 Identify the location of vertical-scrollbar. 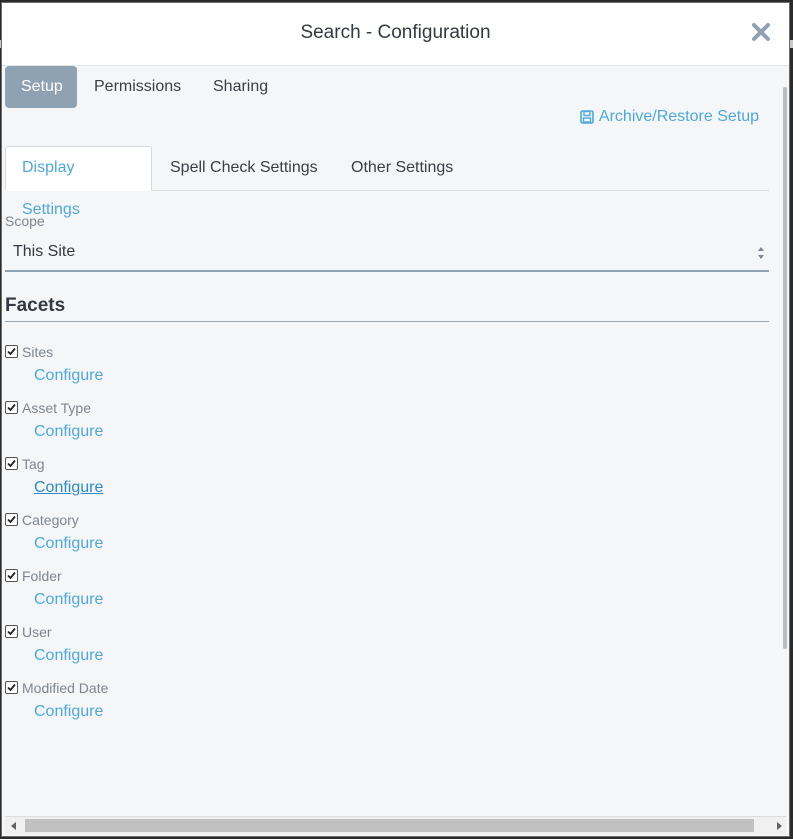
(785, 368).